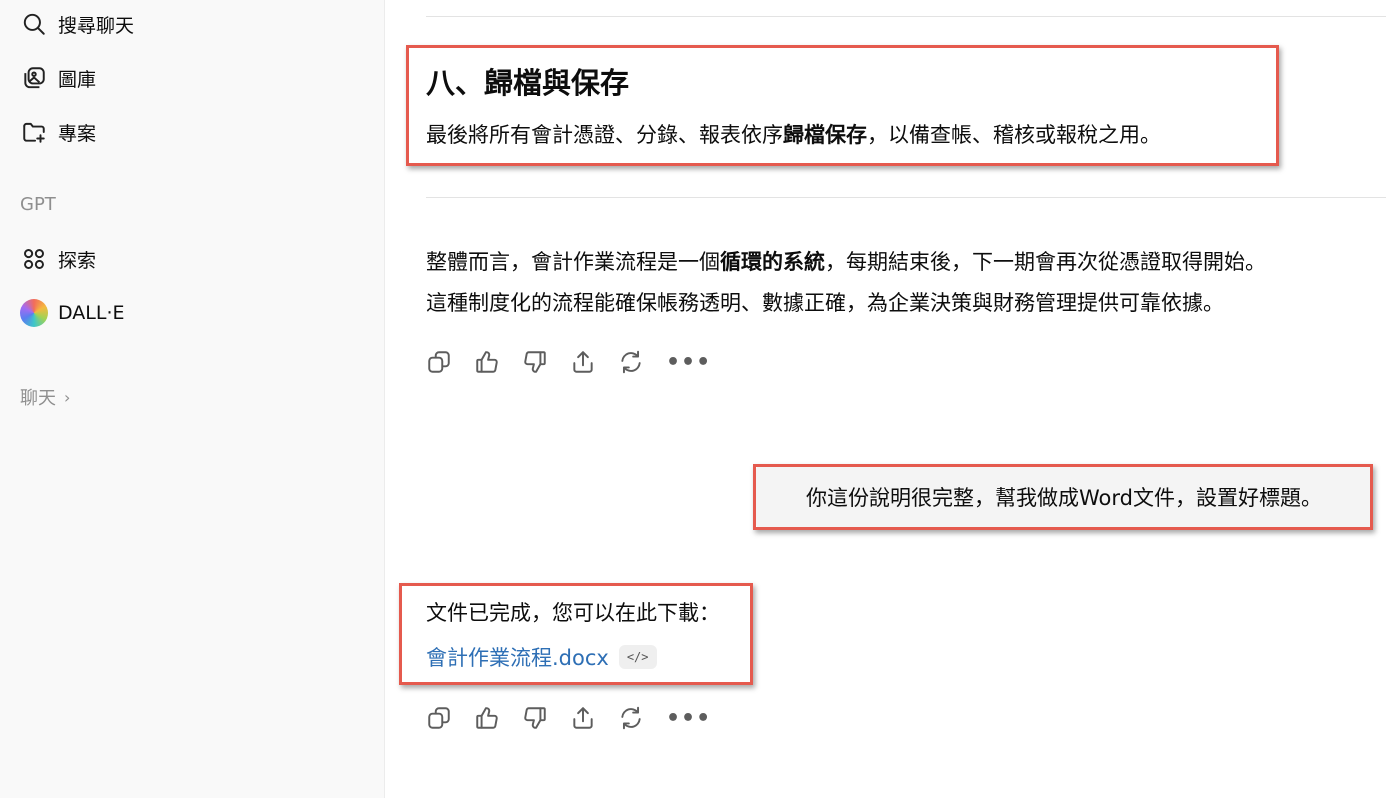 The height and width of the screenshot is (798, 1400). What do you see at coordinates (67, 397) in the screenshot?
I see `chevron-right-icon: ›` at bounding box center [67, 397].